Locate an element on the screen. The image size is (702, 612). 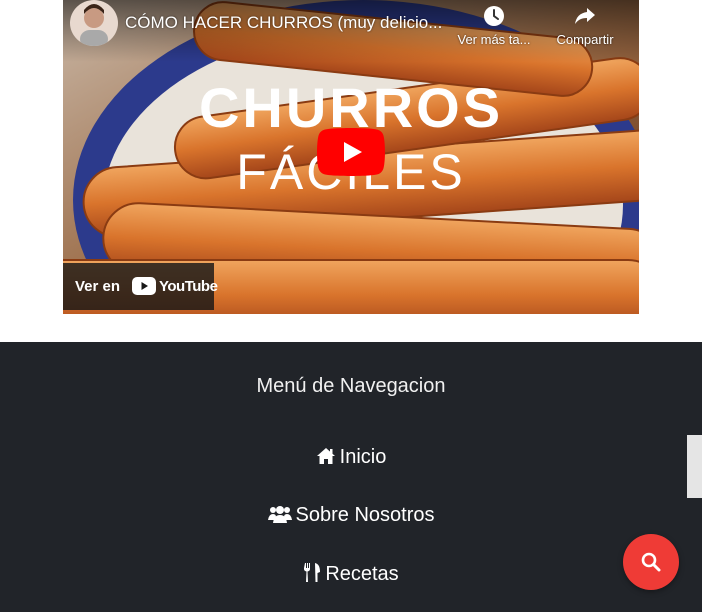
share-arrow-icon is located at coordinates (585, 16).